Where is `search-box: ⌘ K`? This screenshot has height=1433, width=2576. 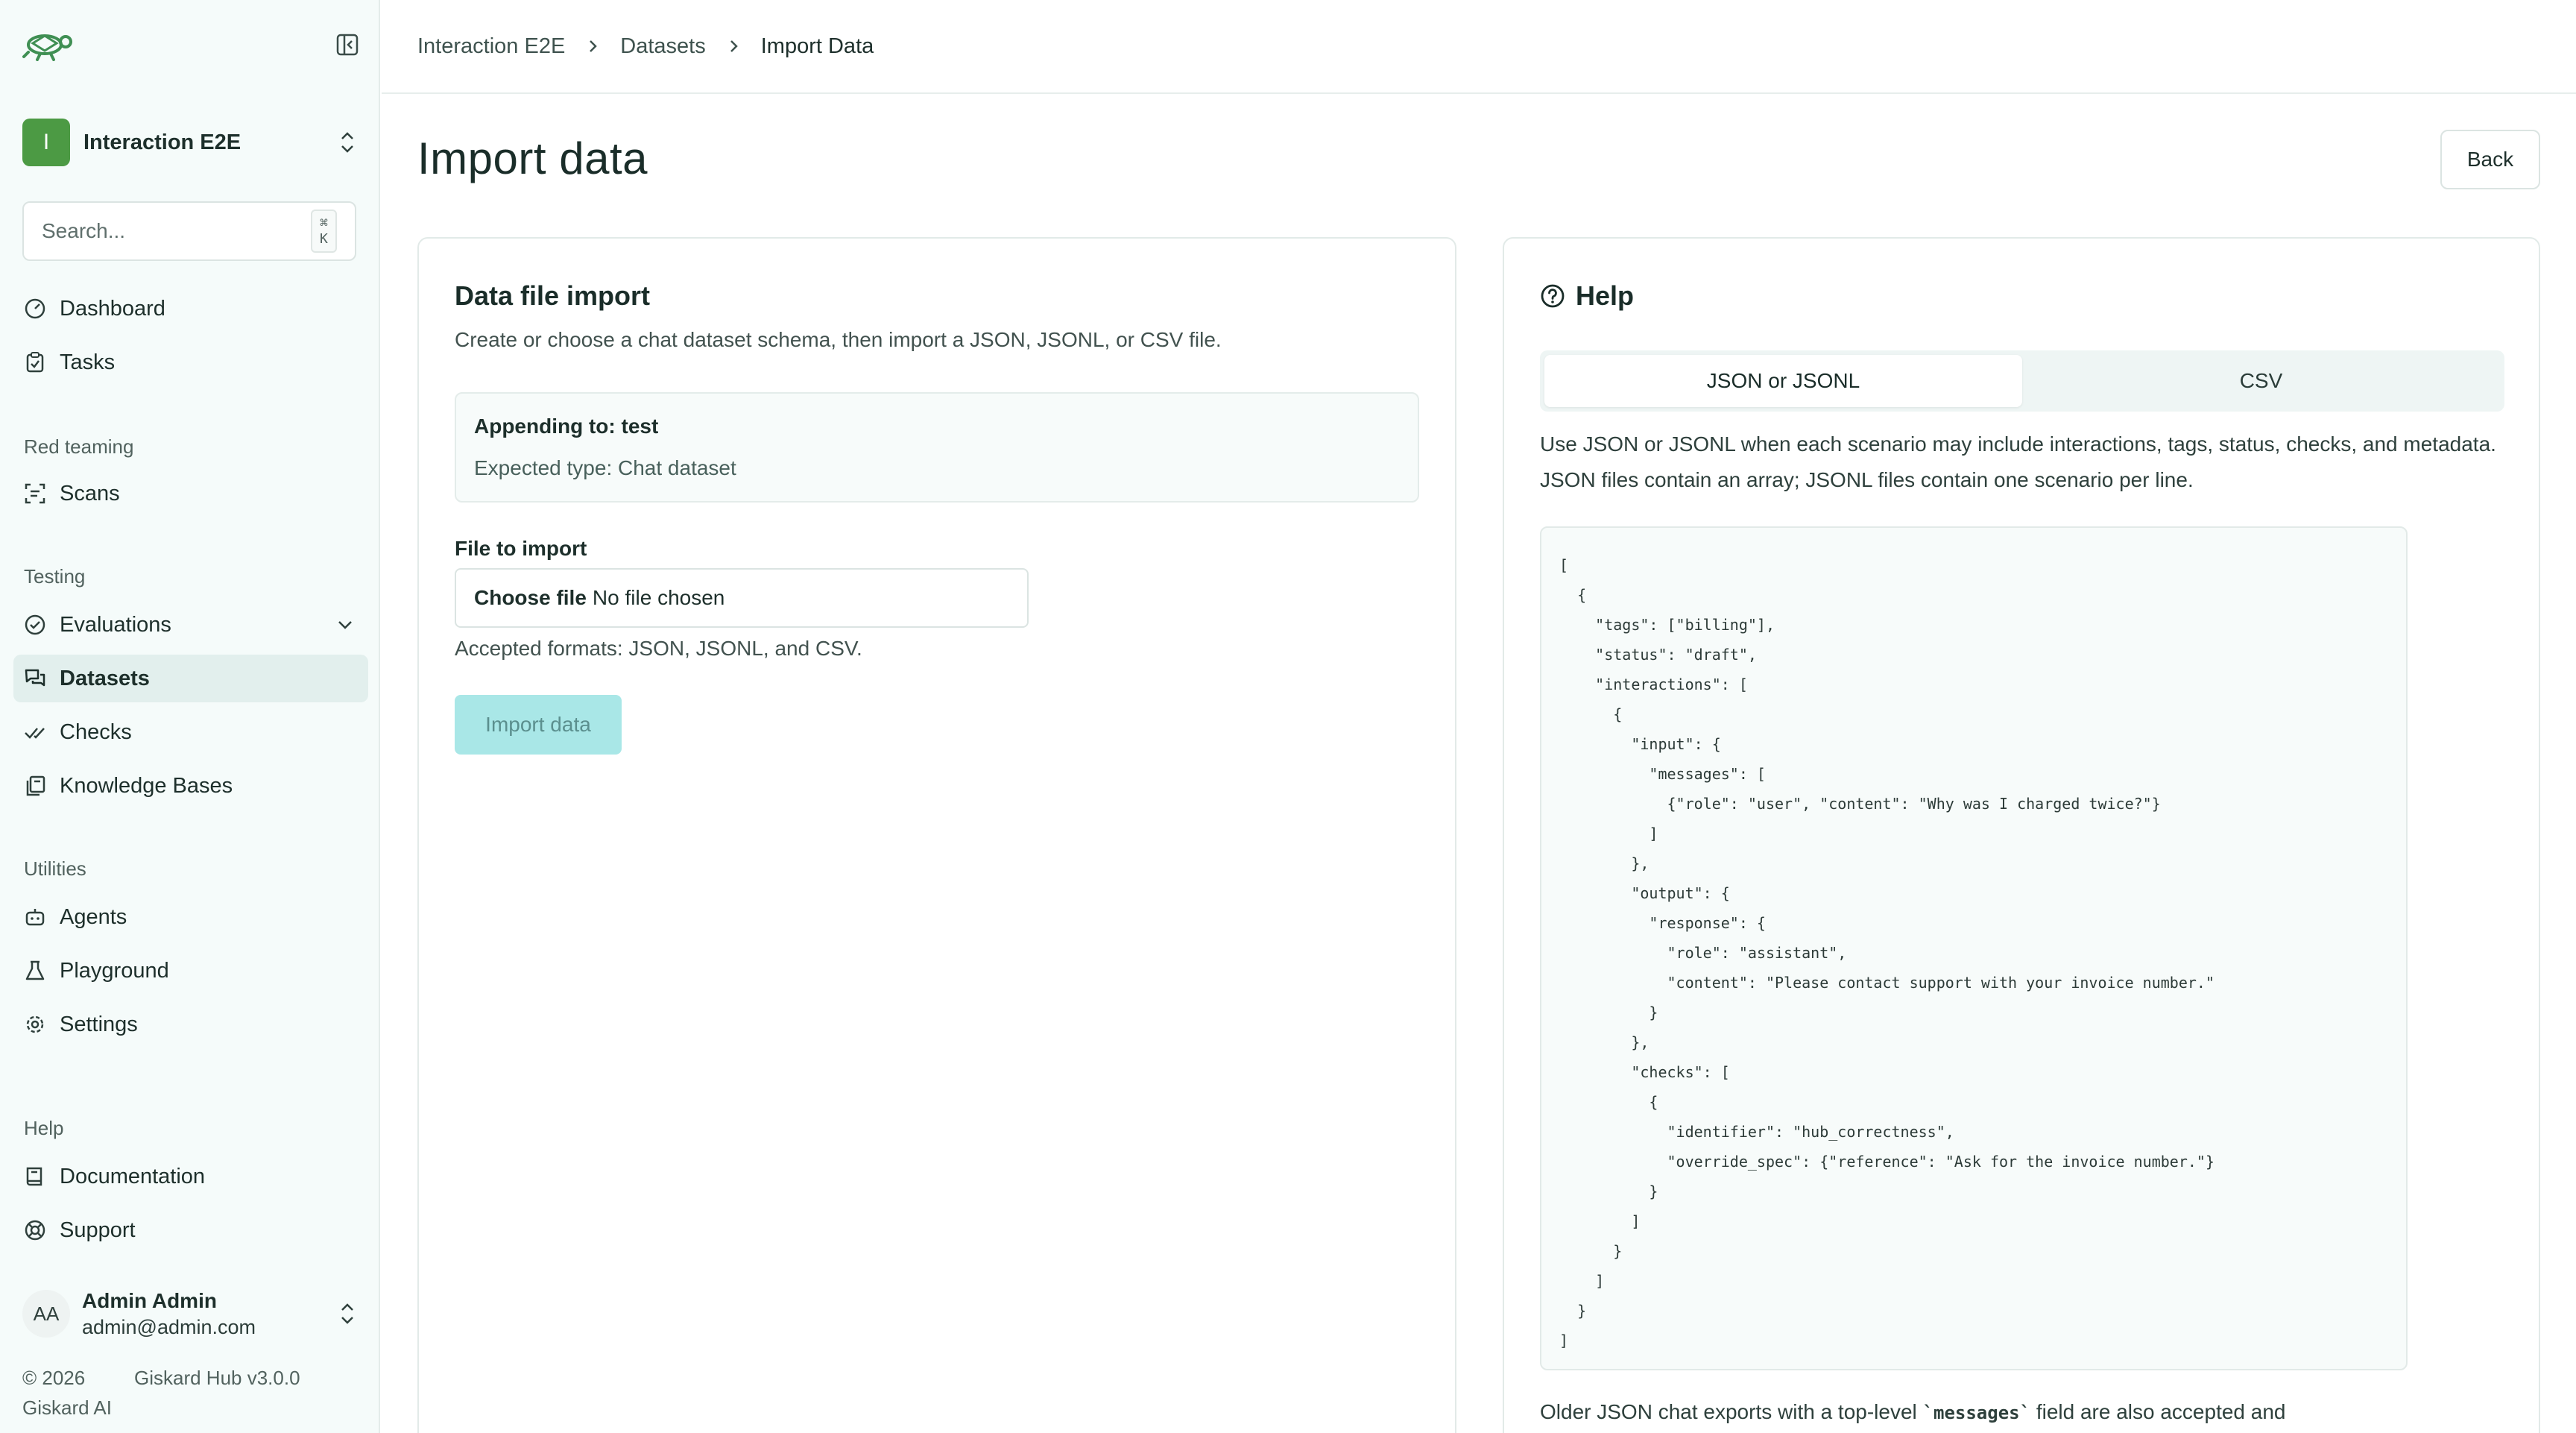
search-box: ⌘ K is located at coordinates (189, 231).